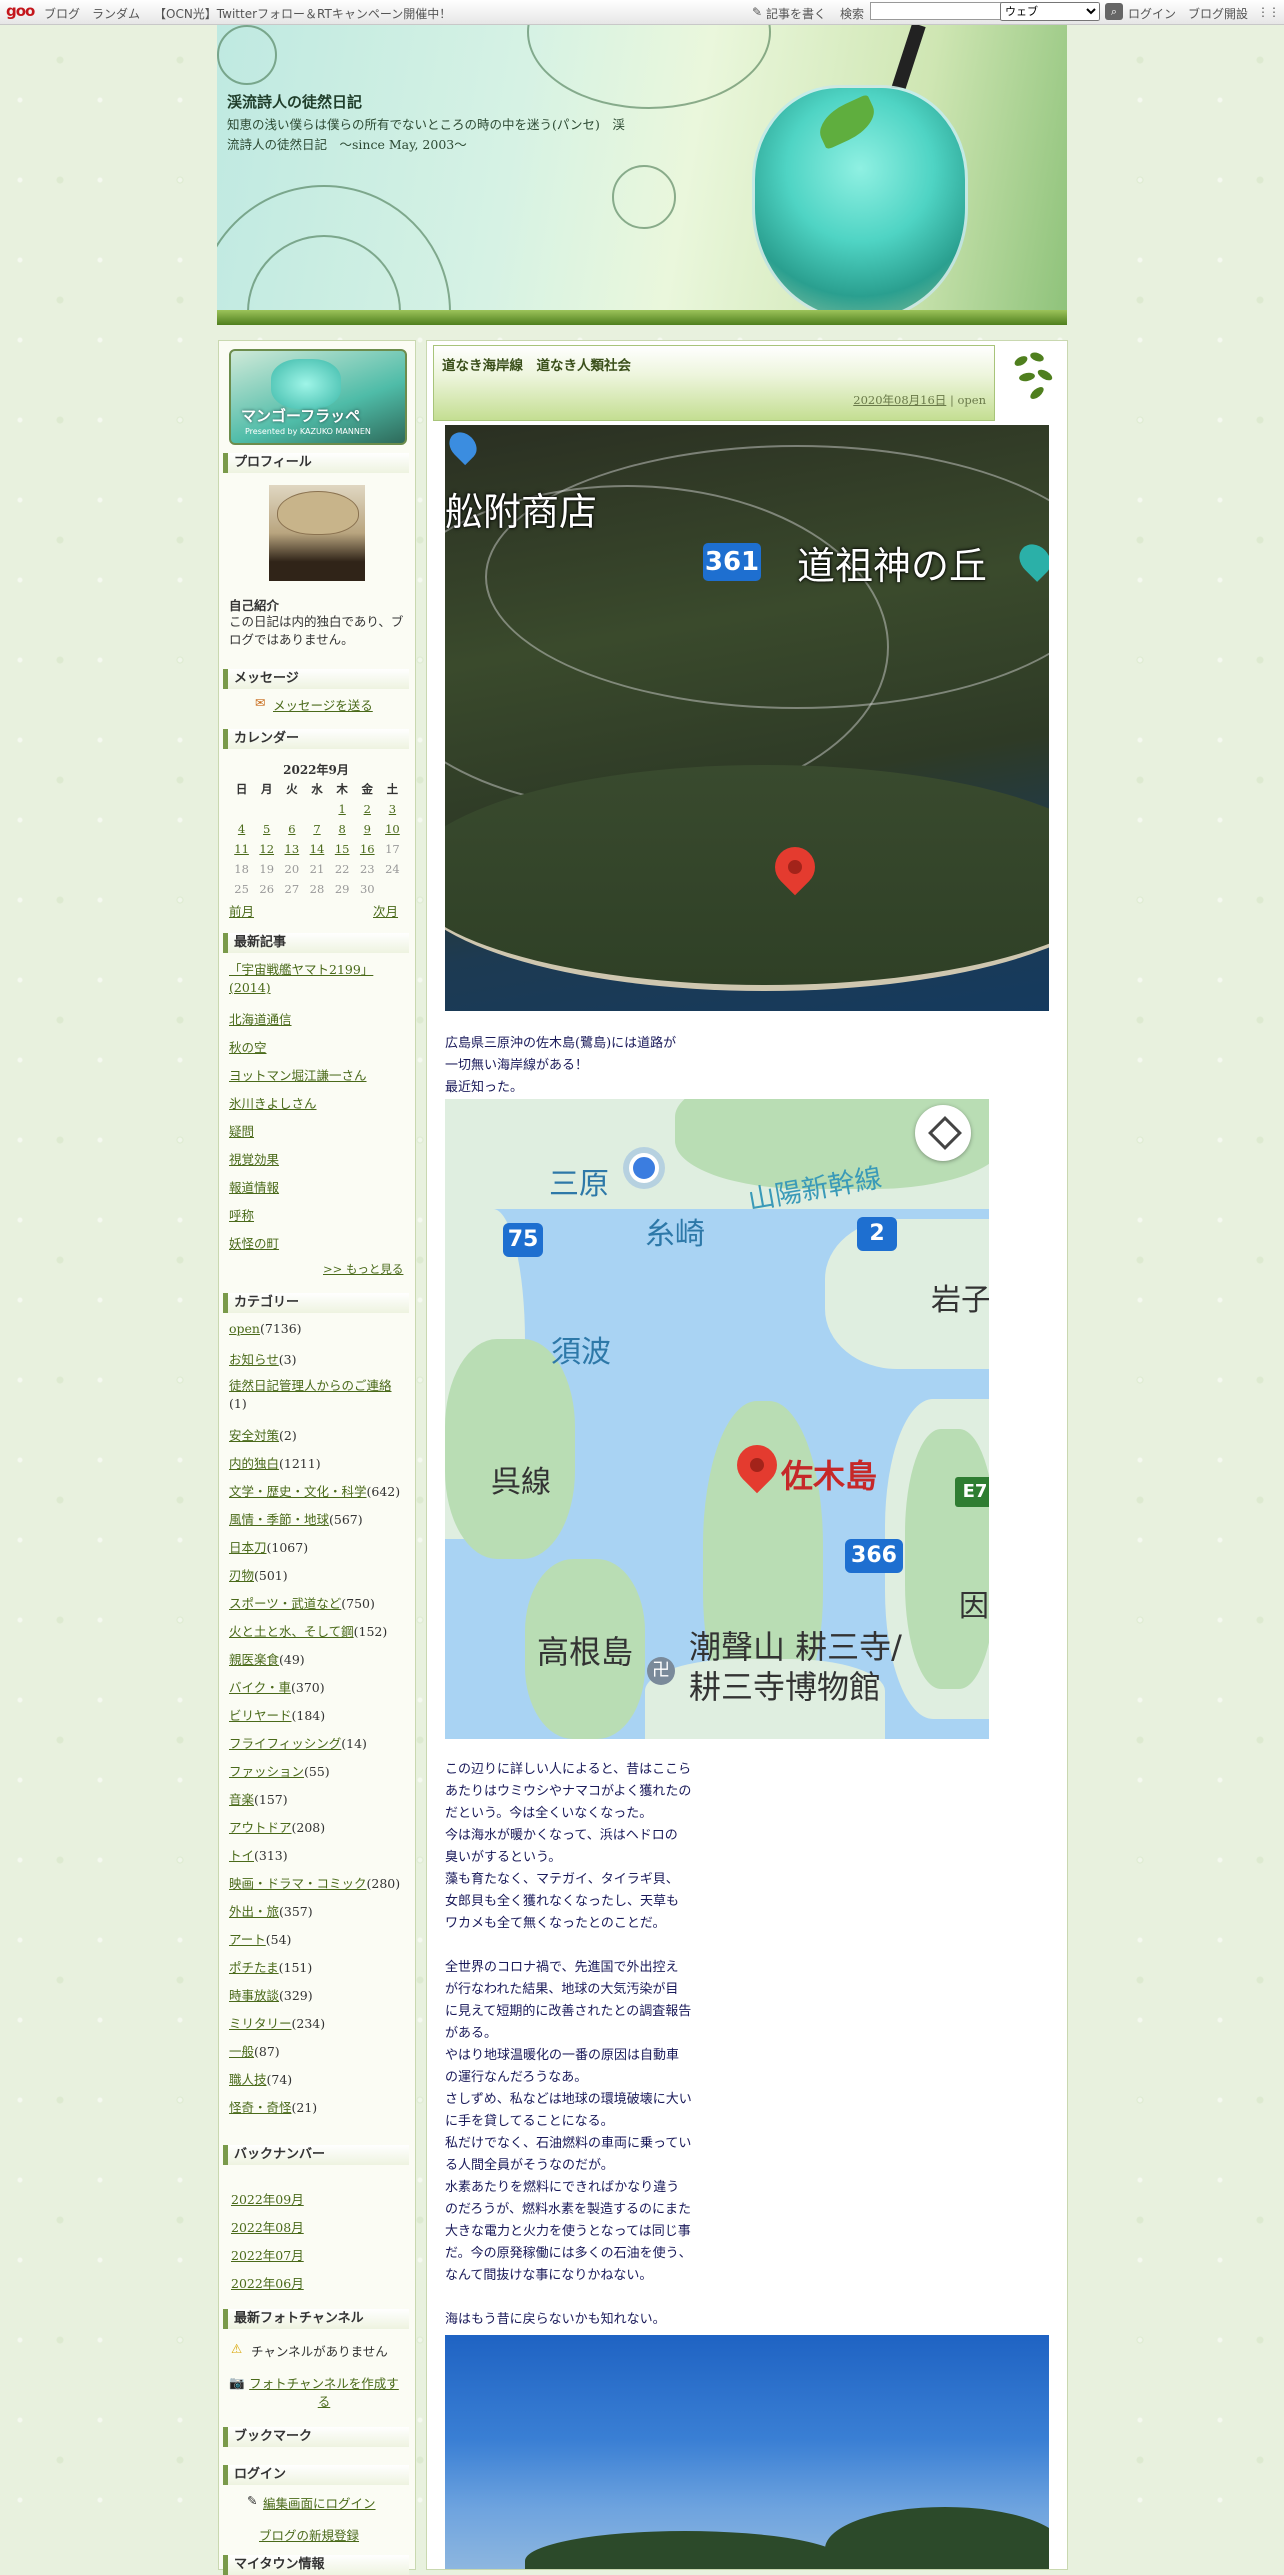  I want to click on category-link: open, so click(244, 1328).